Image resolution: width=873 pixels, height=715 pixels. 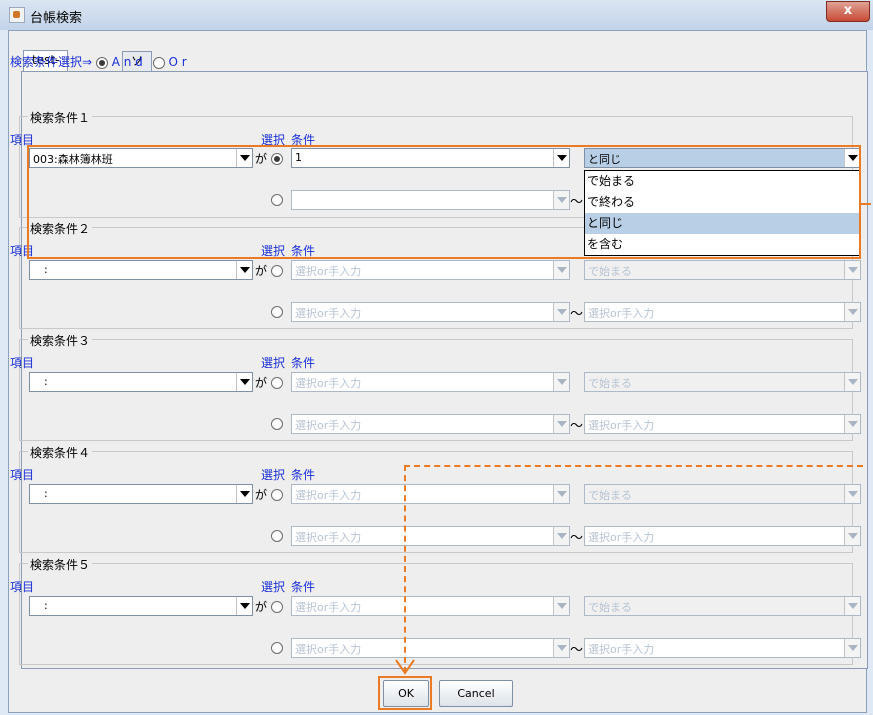 What do you see at coordinates (436, 15) in the screenshot?
I see `title-bar: 台帳検索 x` at bounding box center [436, 15].